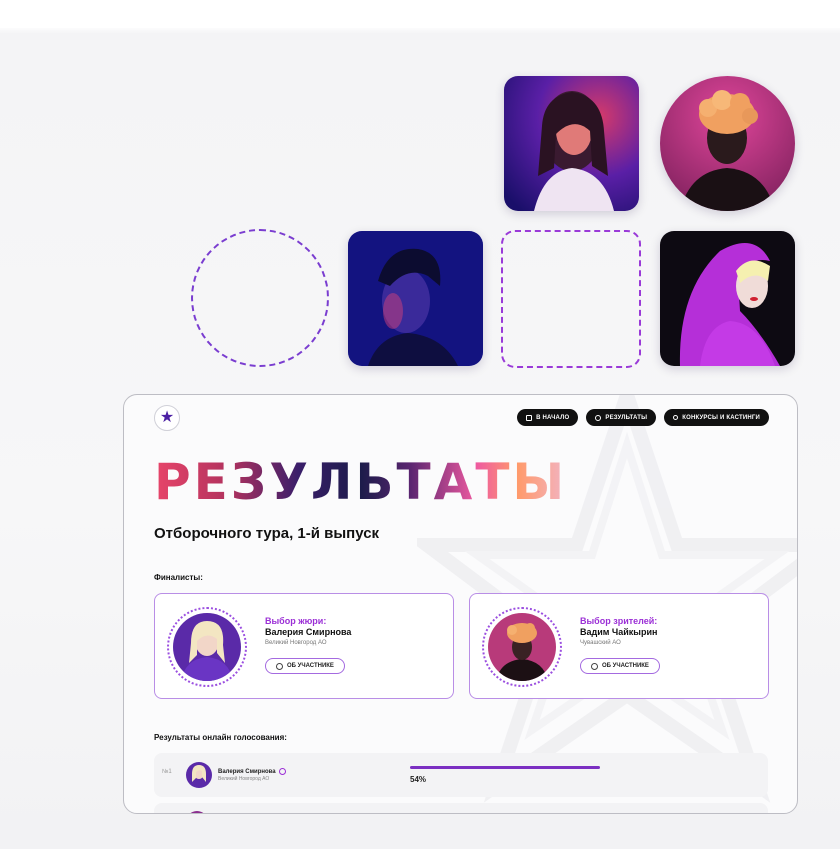 This screenshot has width=840, height=849. I want to click on page-subtitle: Отборочного тура, 1-й выпуск, so click(267, 533).